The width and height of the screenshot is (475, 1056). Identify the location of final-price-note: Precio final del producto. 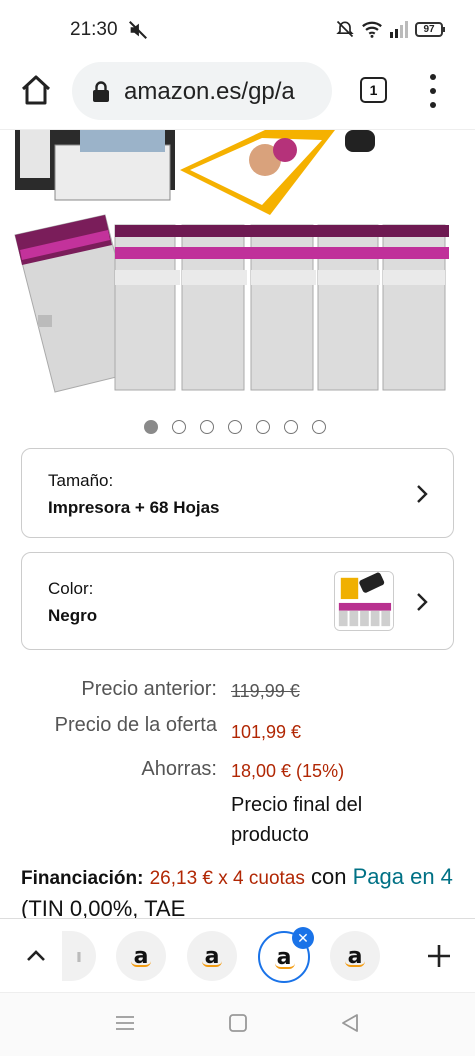
(297, 820).